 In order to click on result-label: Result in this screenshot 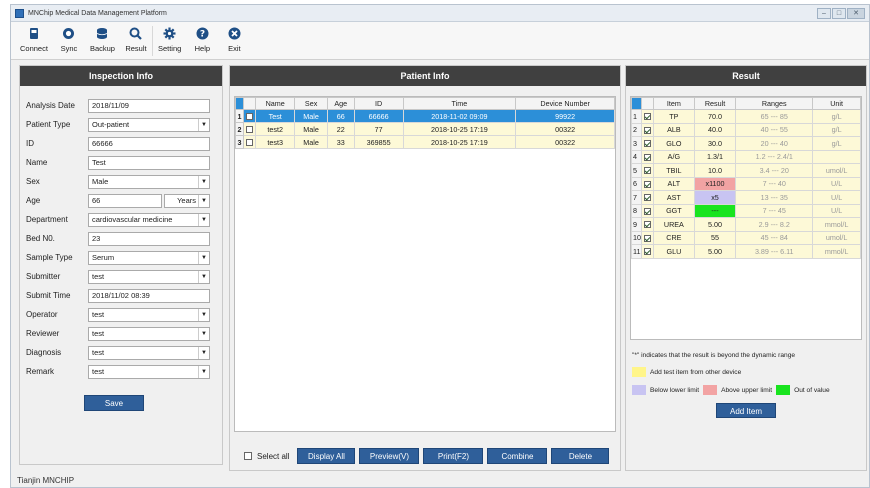, I will do `click(136, 48)`.